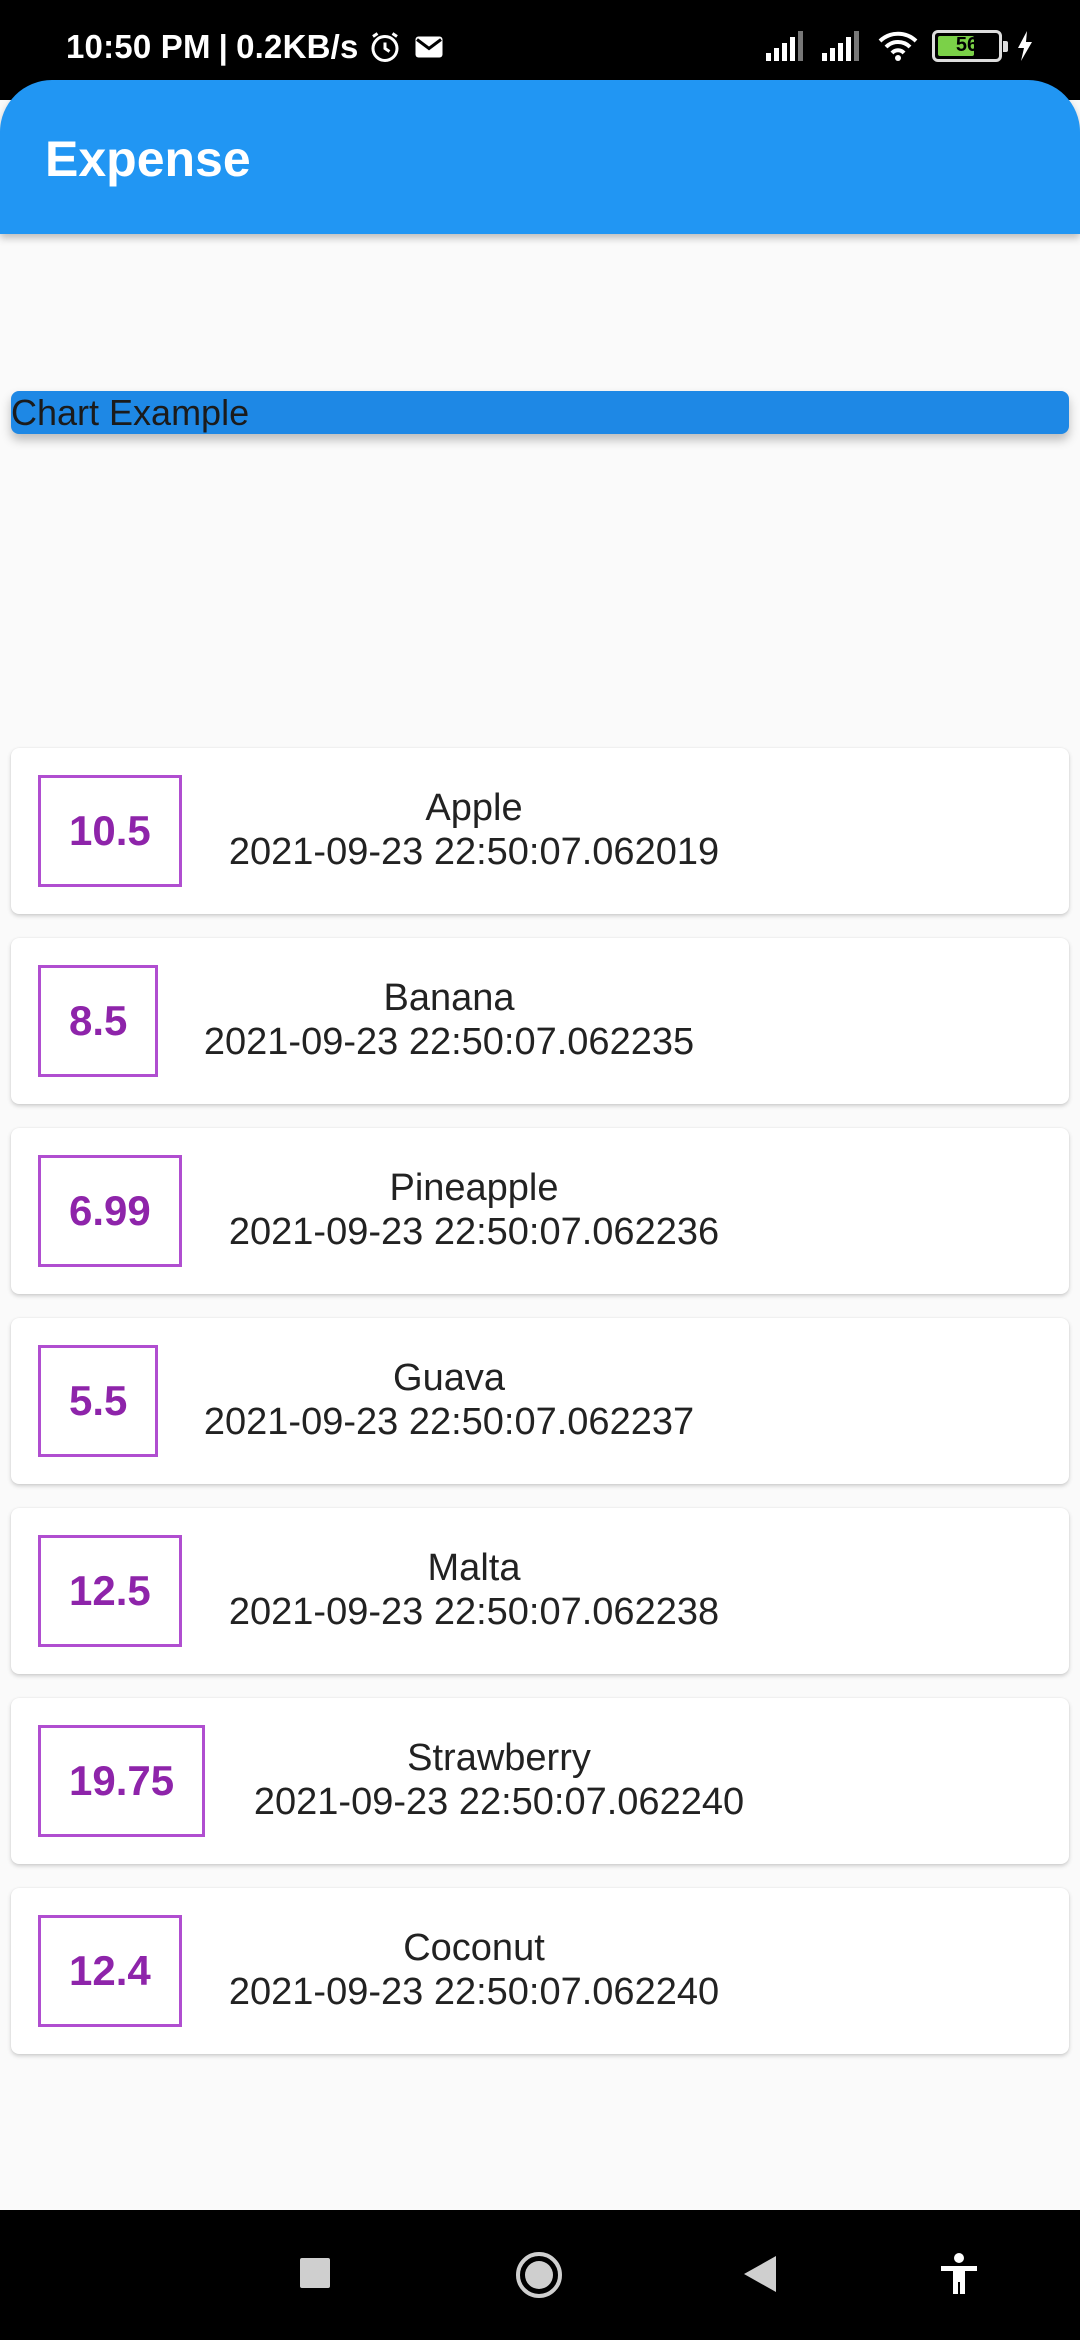 This screenshot has width=1080, height=2340. I want to click on wifi-icon, so click(898, 46).